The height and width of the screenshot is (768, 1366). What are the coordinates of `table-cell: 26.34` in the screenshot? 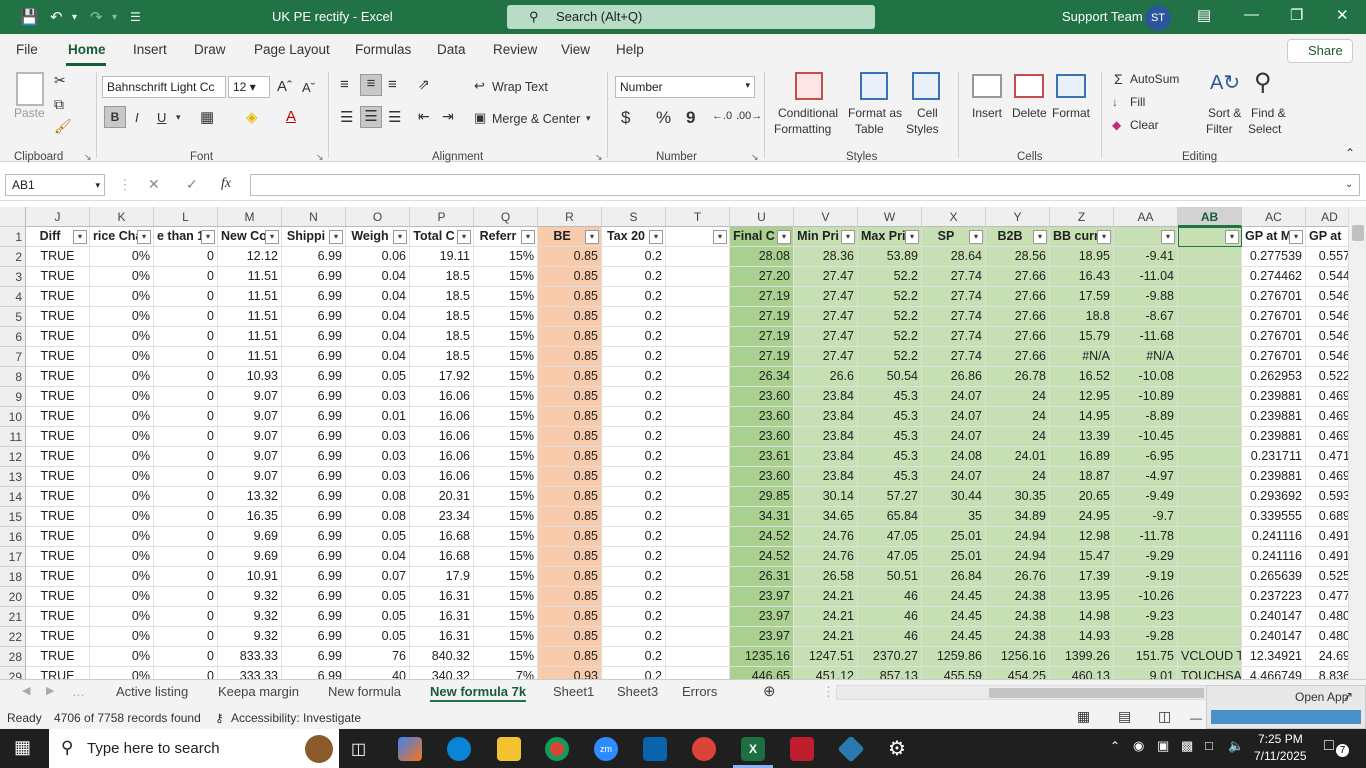 It's located at (762, 377).